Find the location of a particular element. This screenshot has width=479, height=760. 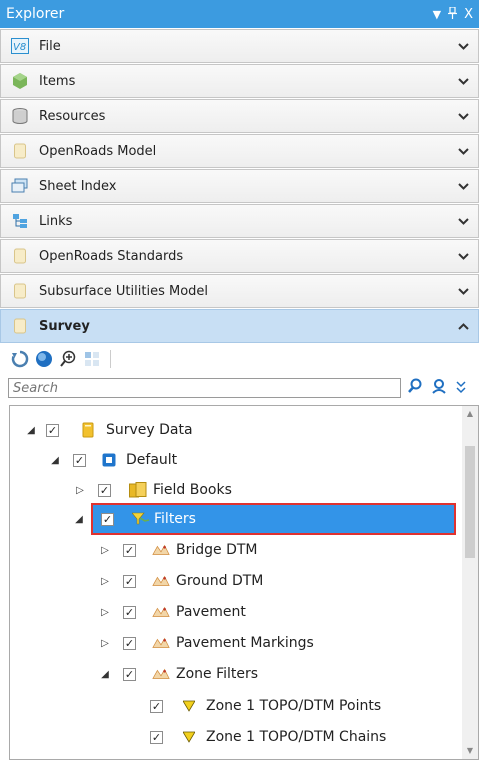

panel-survey: Survey is located at coordinates (239, 326).